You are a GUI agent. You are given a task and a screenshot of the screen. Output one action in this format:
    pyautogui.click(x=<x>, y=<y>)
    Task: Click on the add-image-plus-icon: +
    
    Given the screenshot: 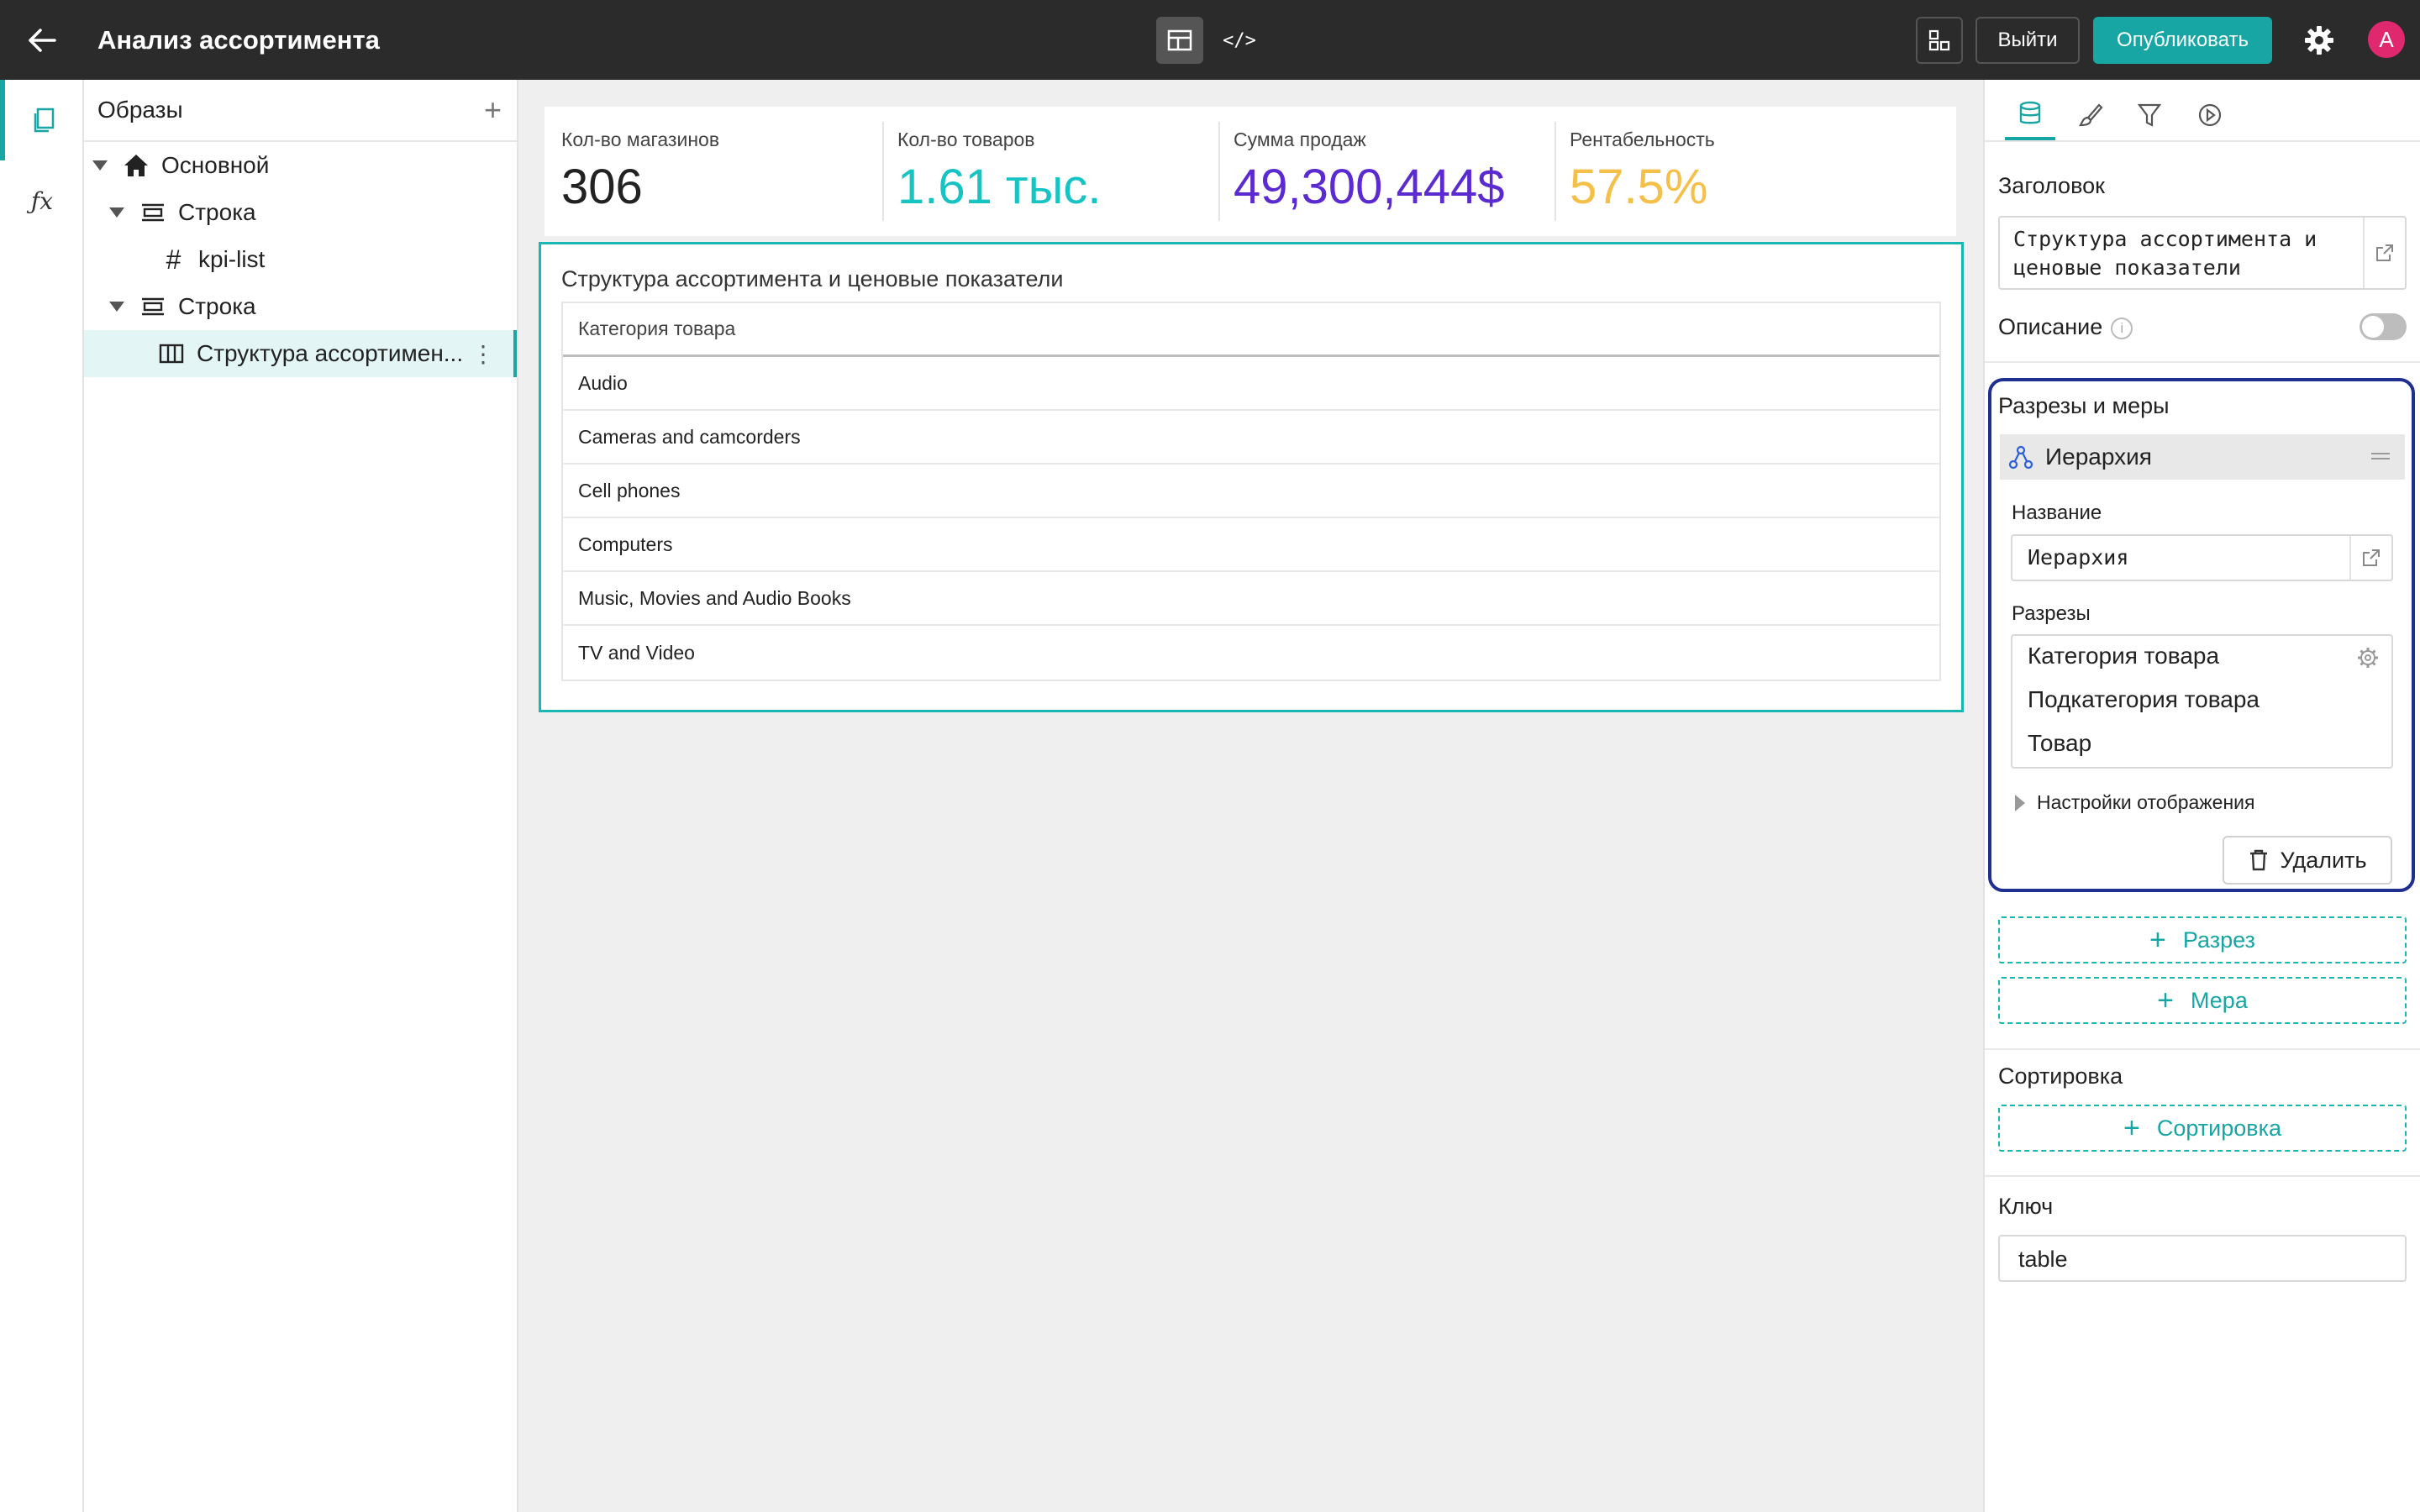 What is the action you would take?
    pyautogui.click(x=493, y=110)
    